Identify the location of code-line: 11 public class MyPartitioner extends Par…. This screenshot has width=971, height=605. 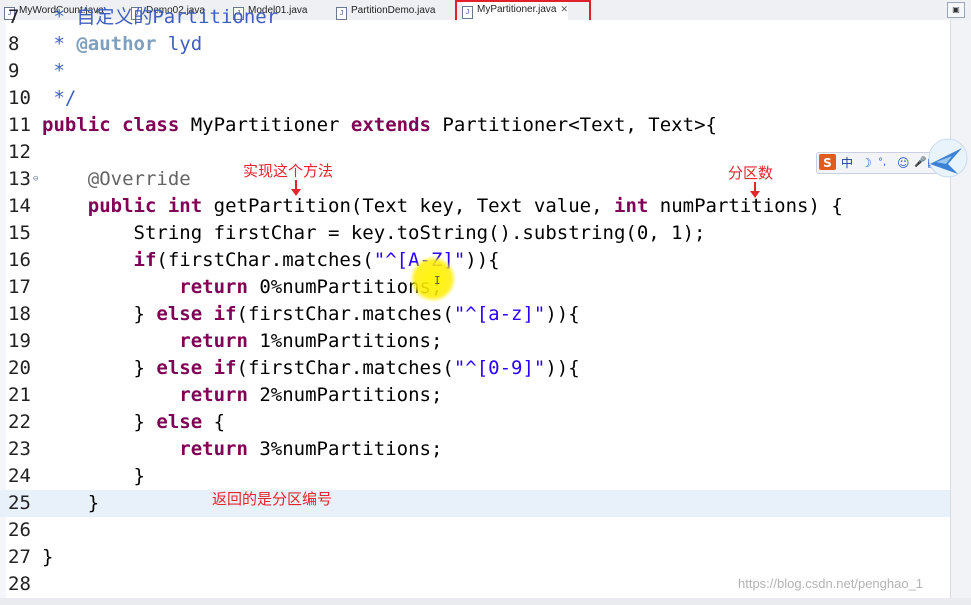
(475, 125).